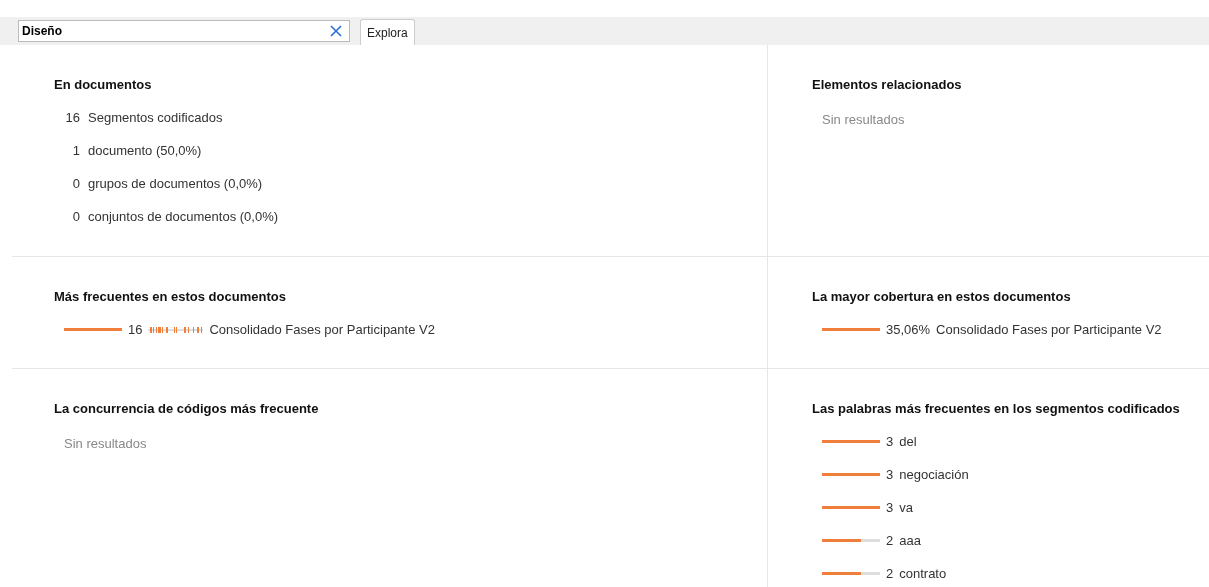 This screenshot has height=587, width=1209. Describe the element at coordinates (336, 31) in the screenshot. I see `close-icon` at that location.